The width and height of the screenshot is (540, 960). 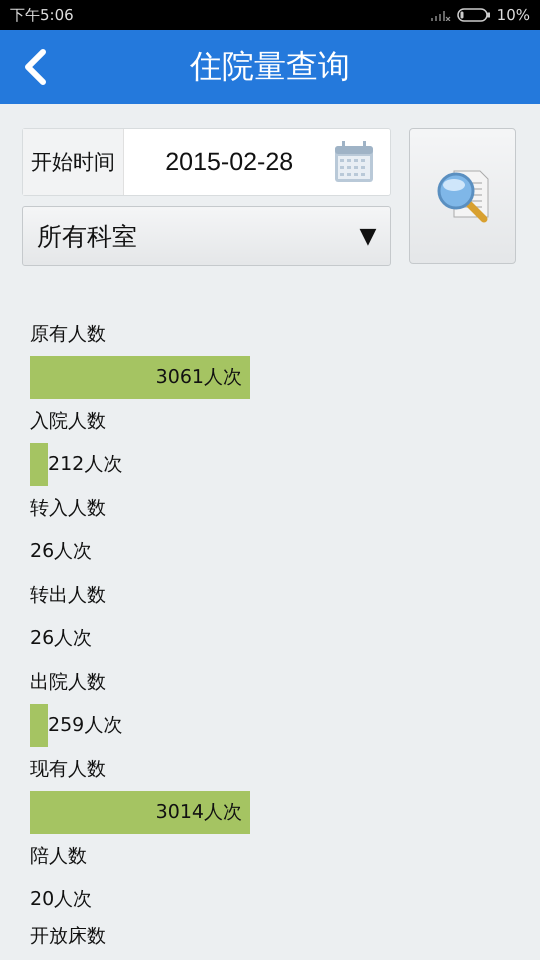 What do you see at coordinates (513, 15) in the screenshot?
I see `battery-percent: 10%` at bounding box center [513, 15].